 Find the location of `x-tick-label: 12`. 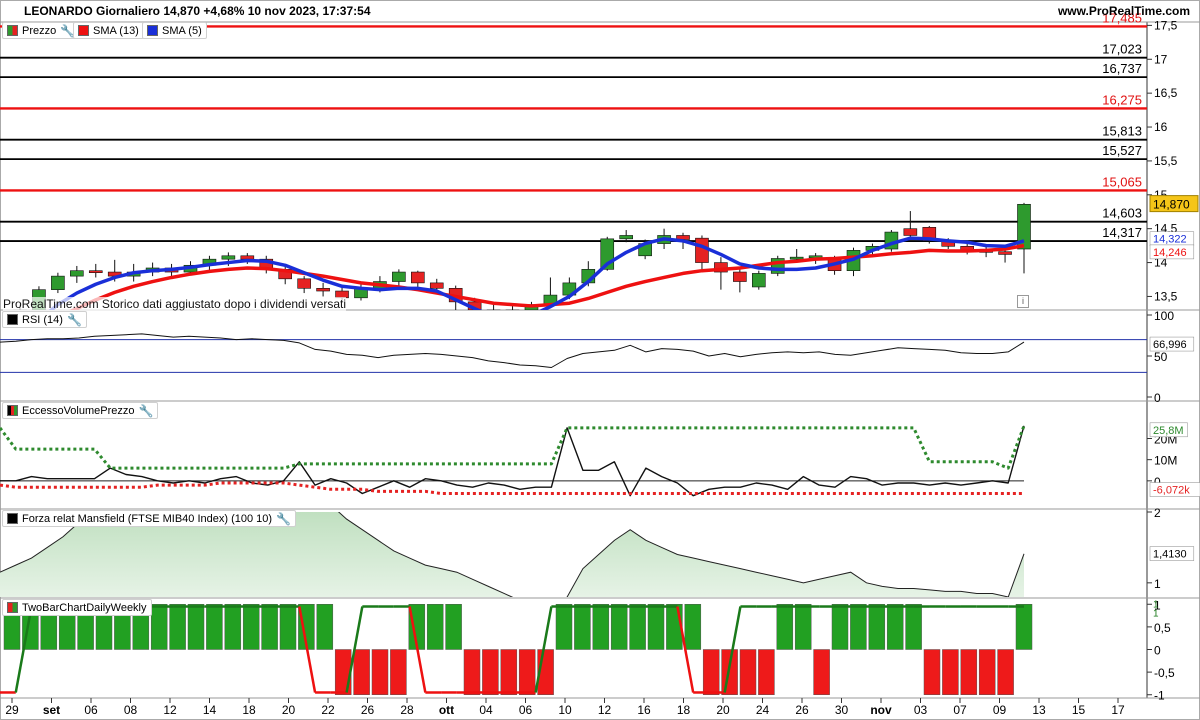

x-tick-label: 12 is located at coordinates (605, 710).